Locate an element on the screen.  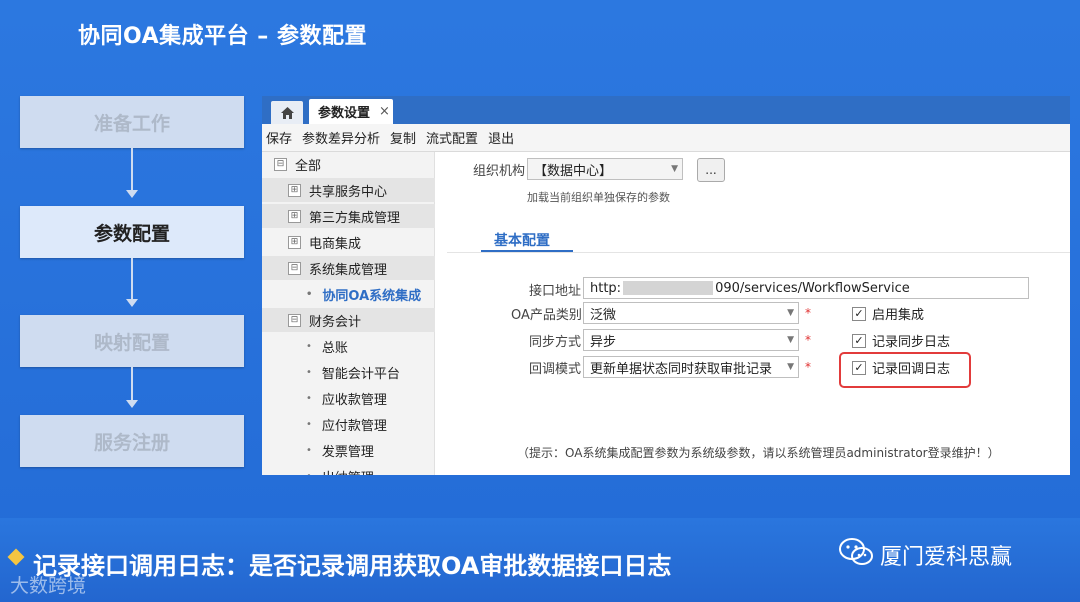
org-value: 【数据中心】 is located at coordinates (573, 171).